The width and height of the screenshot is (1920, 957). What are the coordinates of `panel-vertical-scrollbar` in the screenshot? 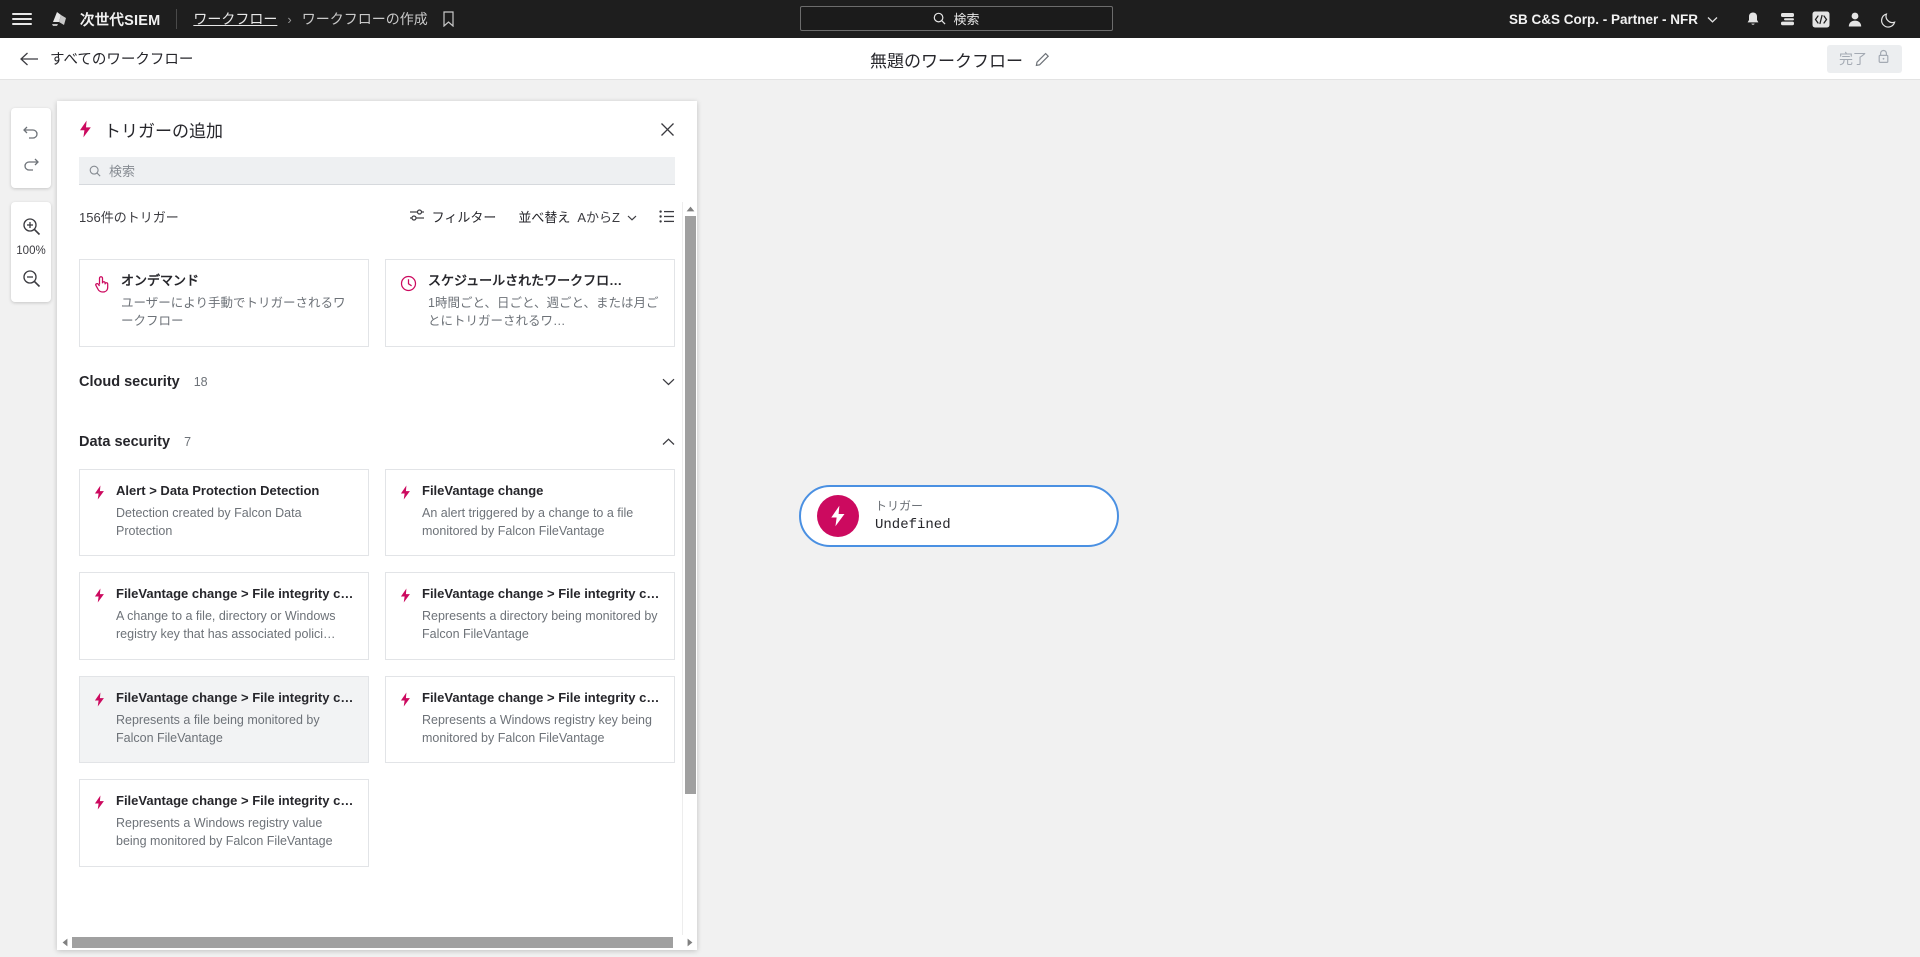 It's located at (689, 576).